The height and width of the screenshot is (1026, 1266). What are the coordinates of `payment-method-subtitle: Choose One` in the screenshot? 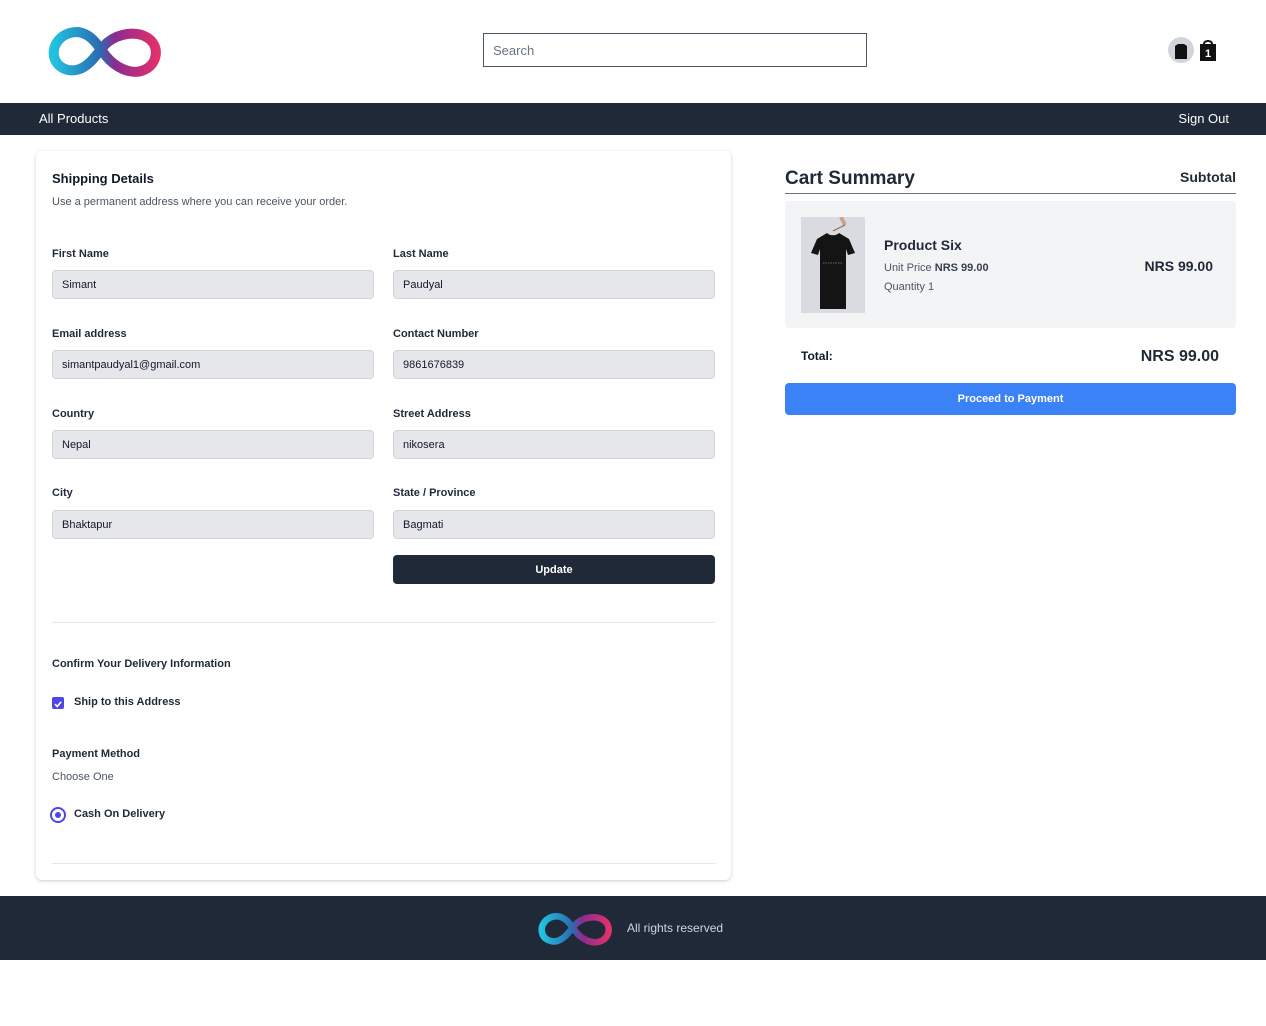 It's located at (83, 777).